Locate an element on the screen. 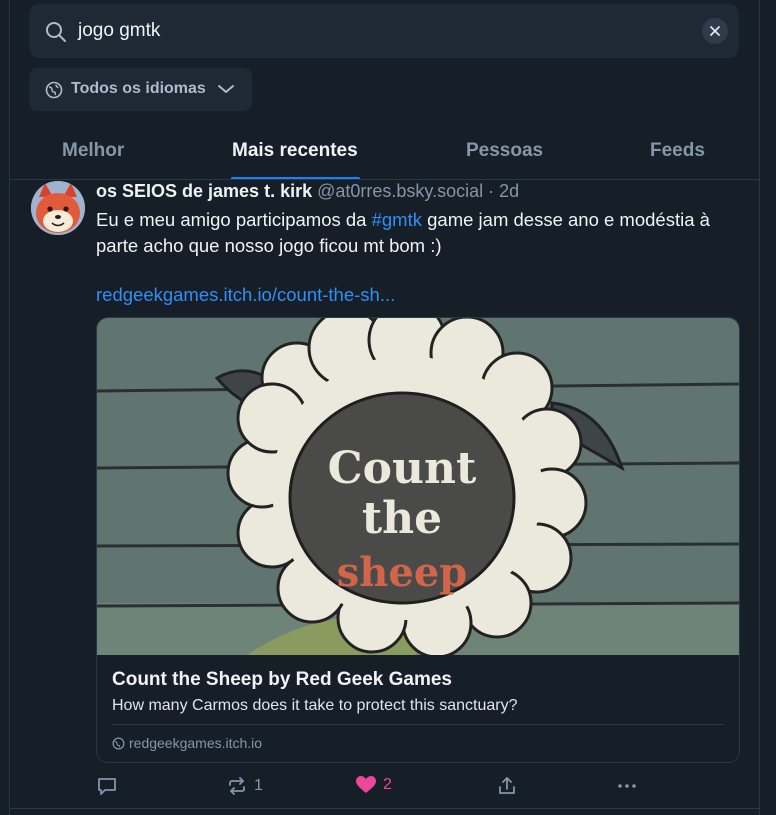 The height and width of the screenshot is (815, 776). hashtag-link: #gmtk is located at coordinates (397, 219).